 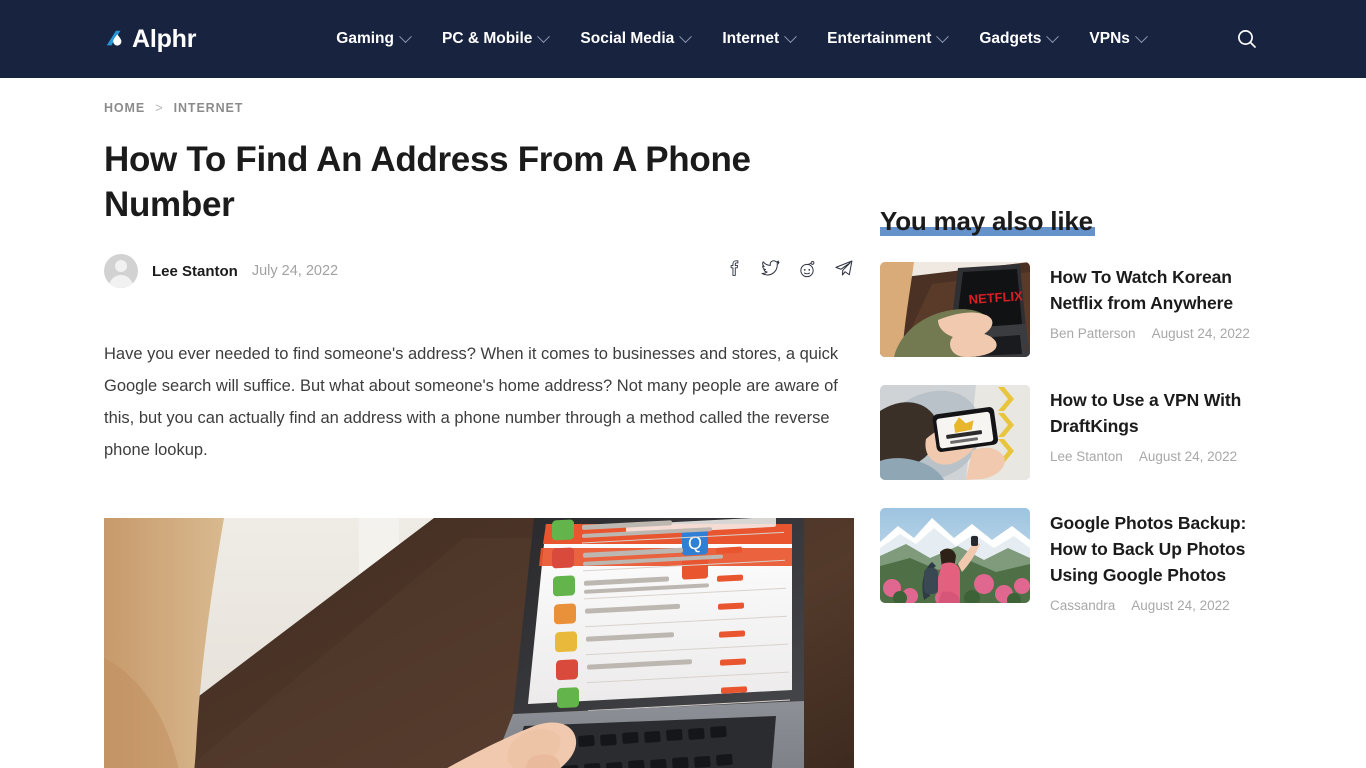 I want to click on nav-item-gaming: Gaming, so click(x=374, y=38).